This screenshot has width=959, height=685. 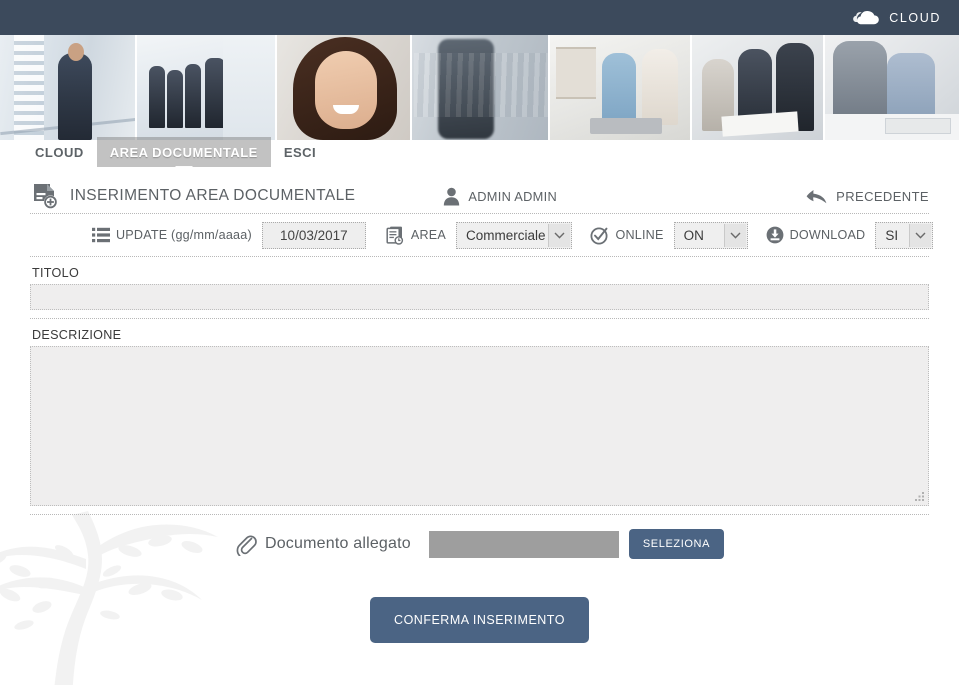 What do you see at coordinates (774, 235) in the screenshot?
I see `download-circle-icon` at bounding box center [774, 235].